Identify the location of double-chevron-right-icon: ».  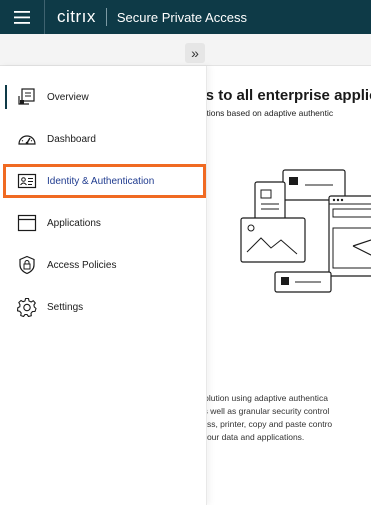
(195, 53).